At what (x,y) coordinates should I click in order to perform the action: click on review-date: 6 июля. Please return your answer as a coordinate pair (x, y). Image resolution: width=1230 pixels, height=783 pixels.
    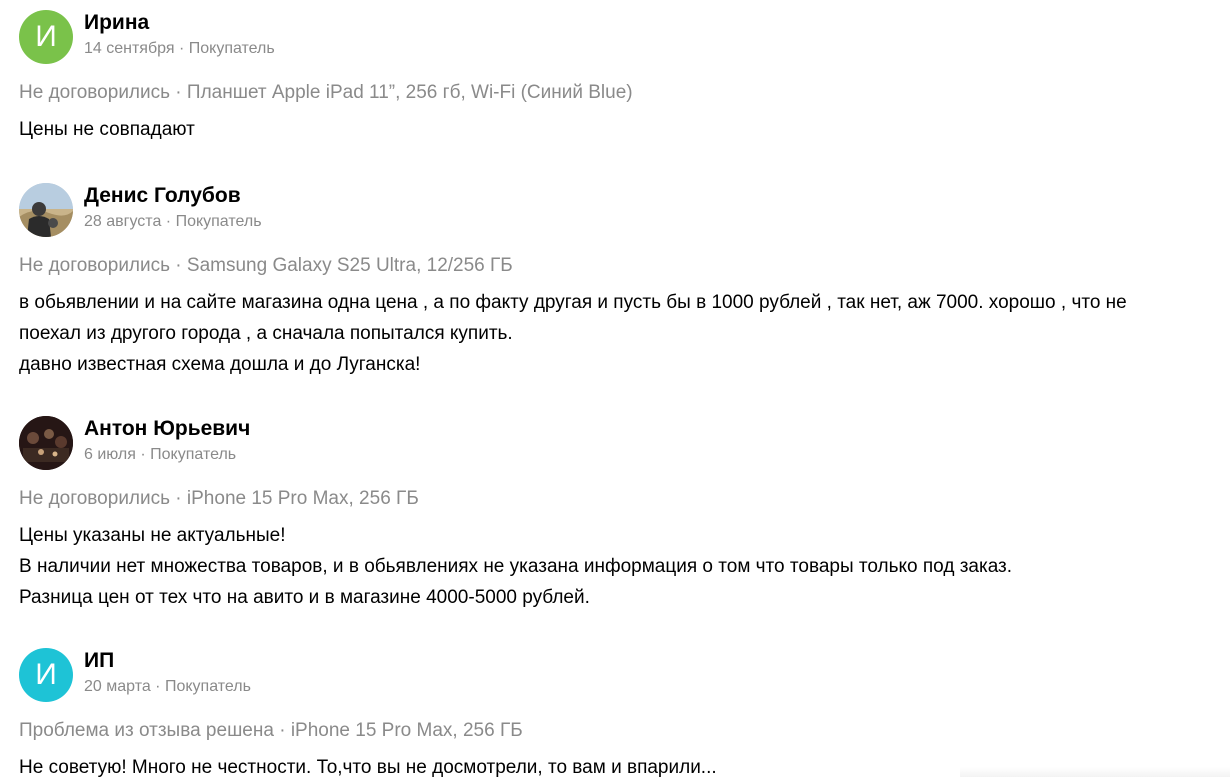
    Looking at the image, I should click on (110, 454).